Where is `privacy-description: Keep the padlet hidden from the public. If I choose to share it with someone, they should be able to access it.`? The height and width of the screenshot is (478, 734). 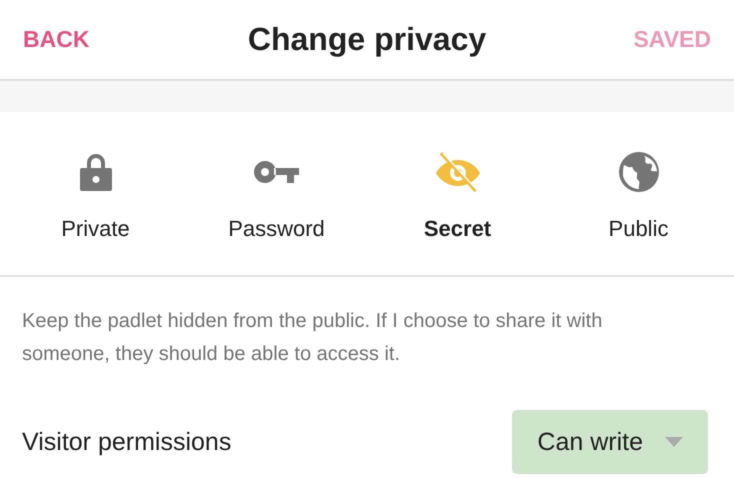 privacy-description: Keep the padlet hidden from the public. If I choose to share it with someone, they should be able to access it. is located at coordinates (313, 338).